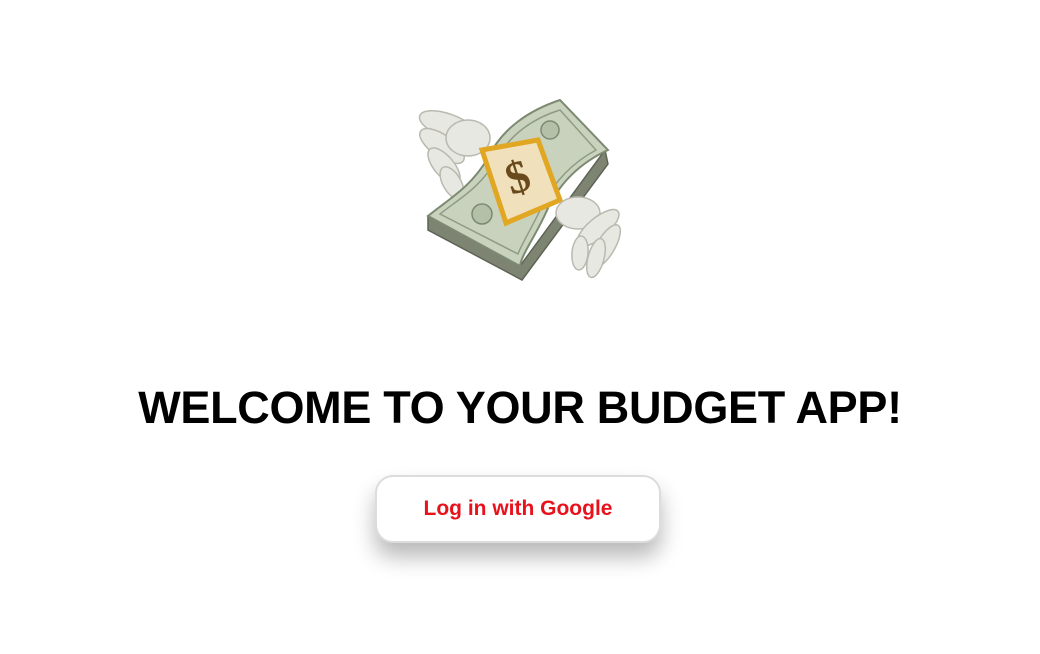 This screenshot has width=1040, height=654. I want to click on google-login-button: Log in with Google, so click(518, 509).